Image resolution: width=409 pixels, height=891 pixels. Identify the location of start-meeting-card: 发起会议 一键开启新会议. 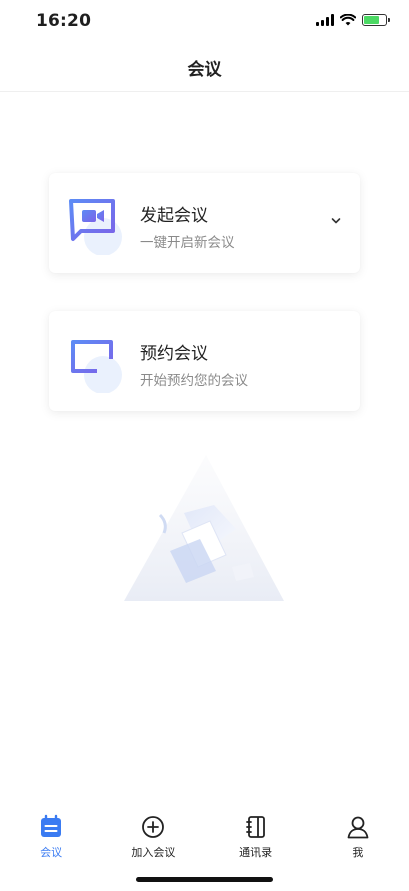
(204, 223).